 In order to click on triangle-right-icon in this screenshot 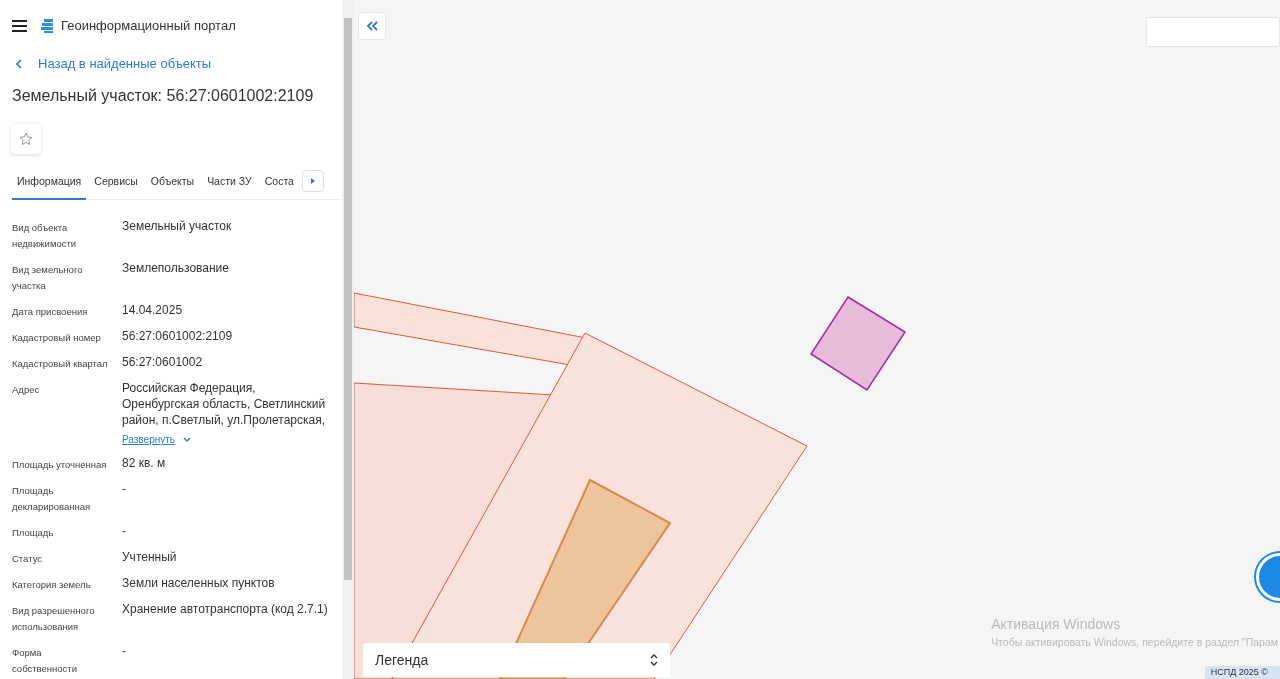, I will do `click(312, 181)`.